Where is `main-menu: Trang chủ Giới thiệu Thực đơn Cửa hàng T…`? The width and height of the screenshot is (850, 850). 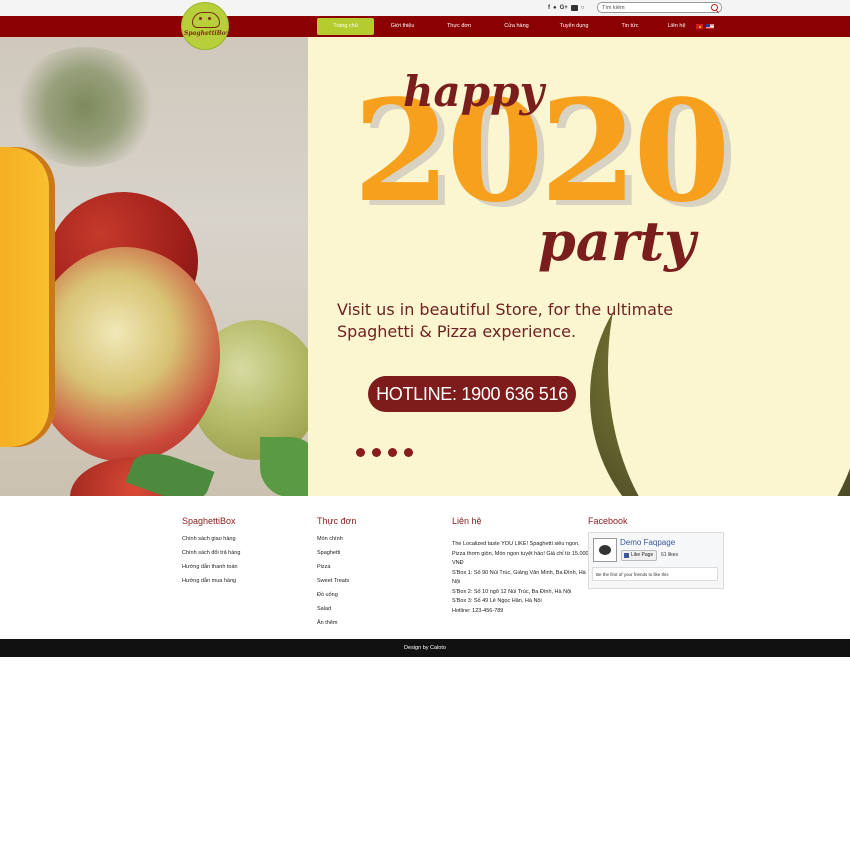 main-menu: Trang chủ Giới thiệu Thực đơn Cửa hàng T… is located at coordinates (506, 26).